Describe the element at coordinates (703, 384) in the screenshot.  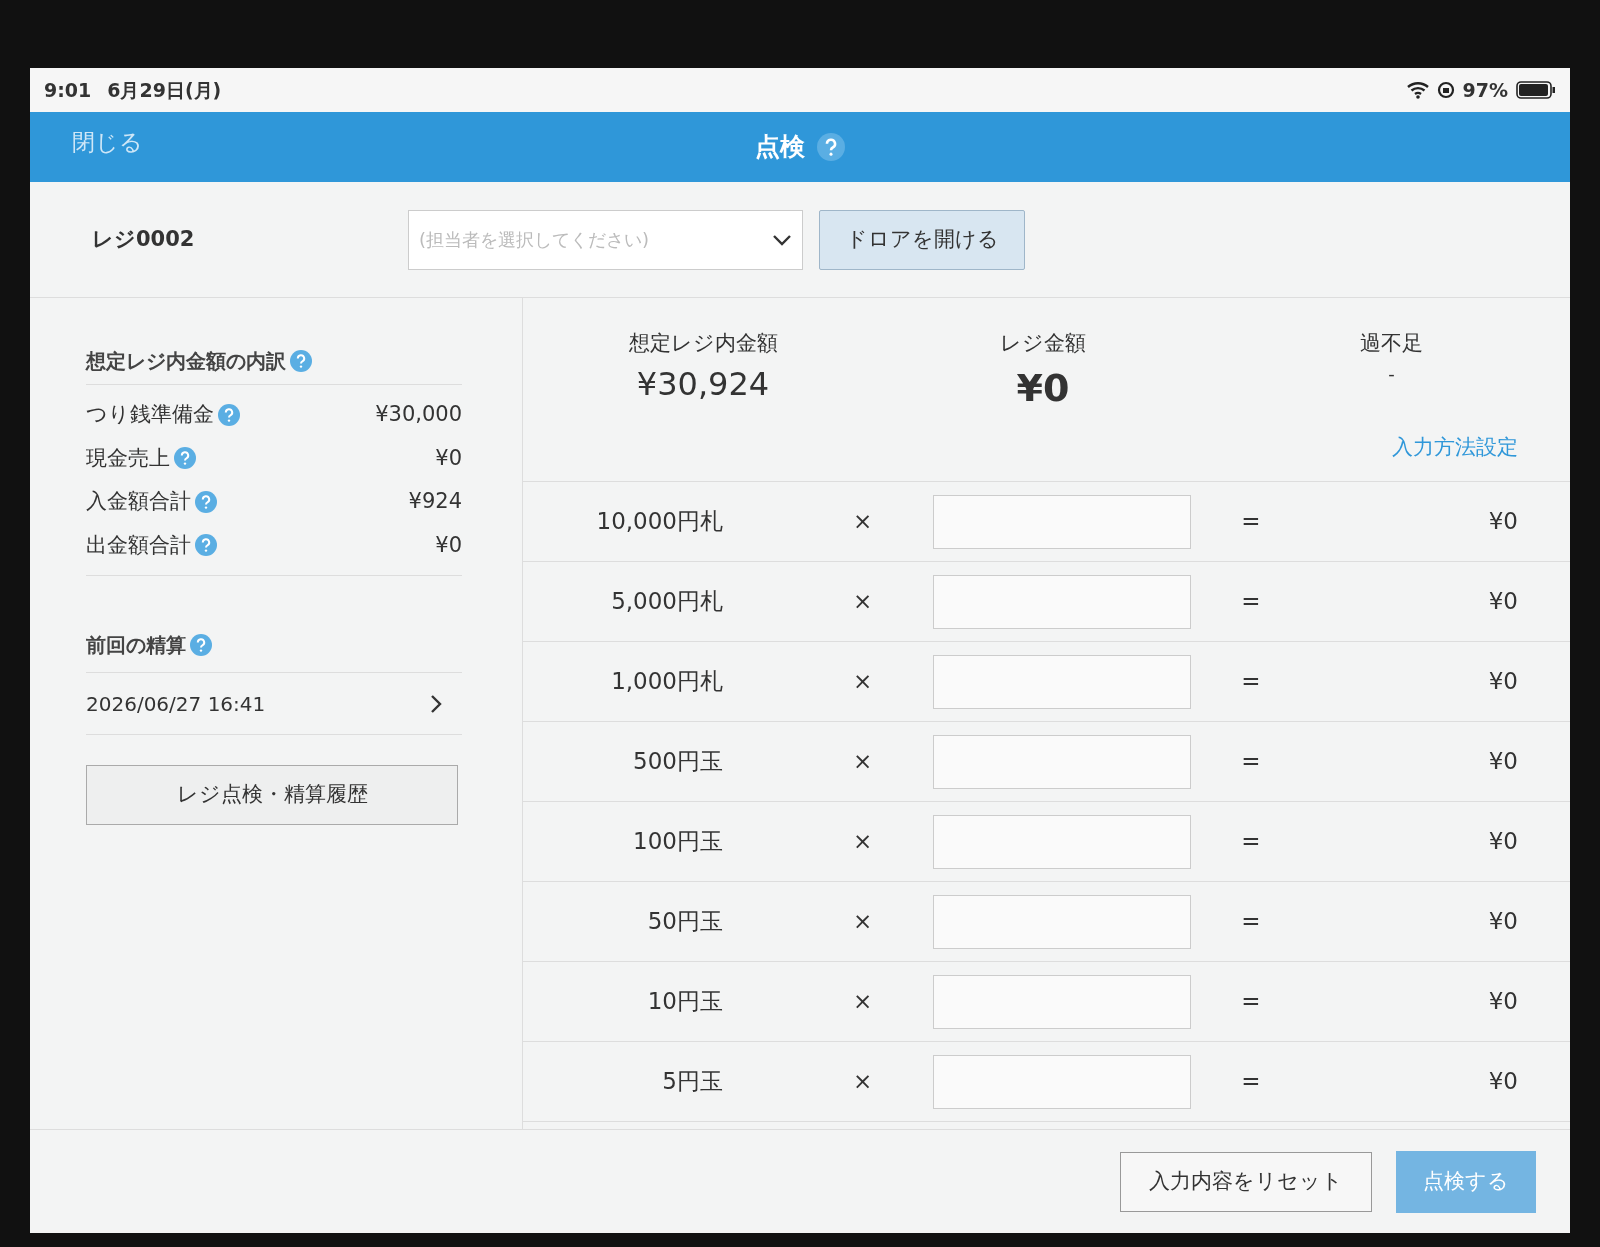
I see `summary-value: ¥30,924` at that location.